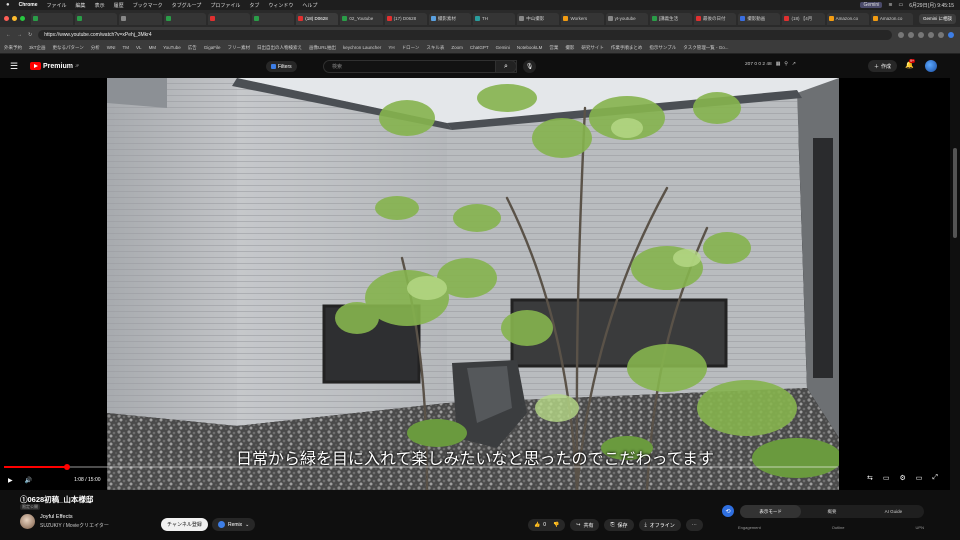  What do you see at coordinates (435, 48) in the screenshot?
I see `bookmark-item: スキル表` at bounding box center [435, 48].